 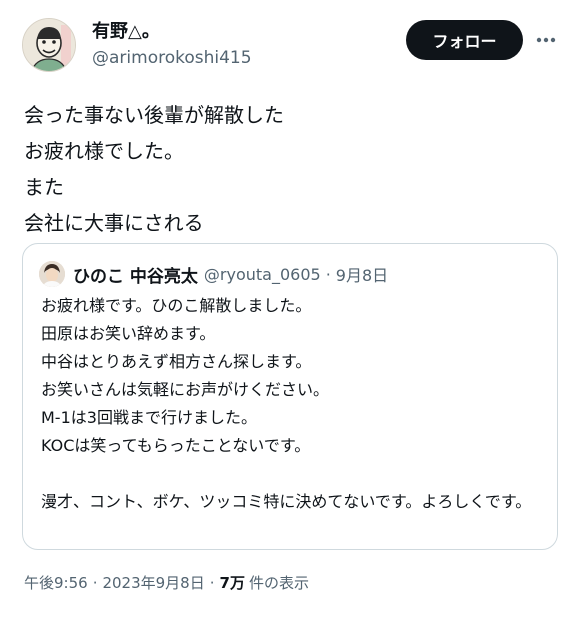 What do you see at coordinates (262, 274) in the screenshot?
I see `quoted-handle: @ryouta_0605` at bounding box center [262, 274].